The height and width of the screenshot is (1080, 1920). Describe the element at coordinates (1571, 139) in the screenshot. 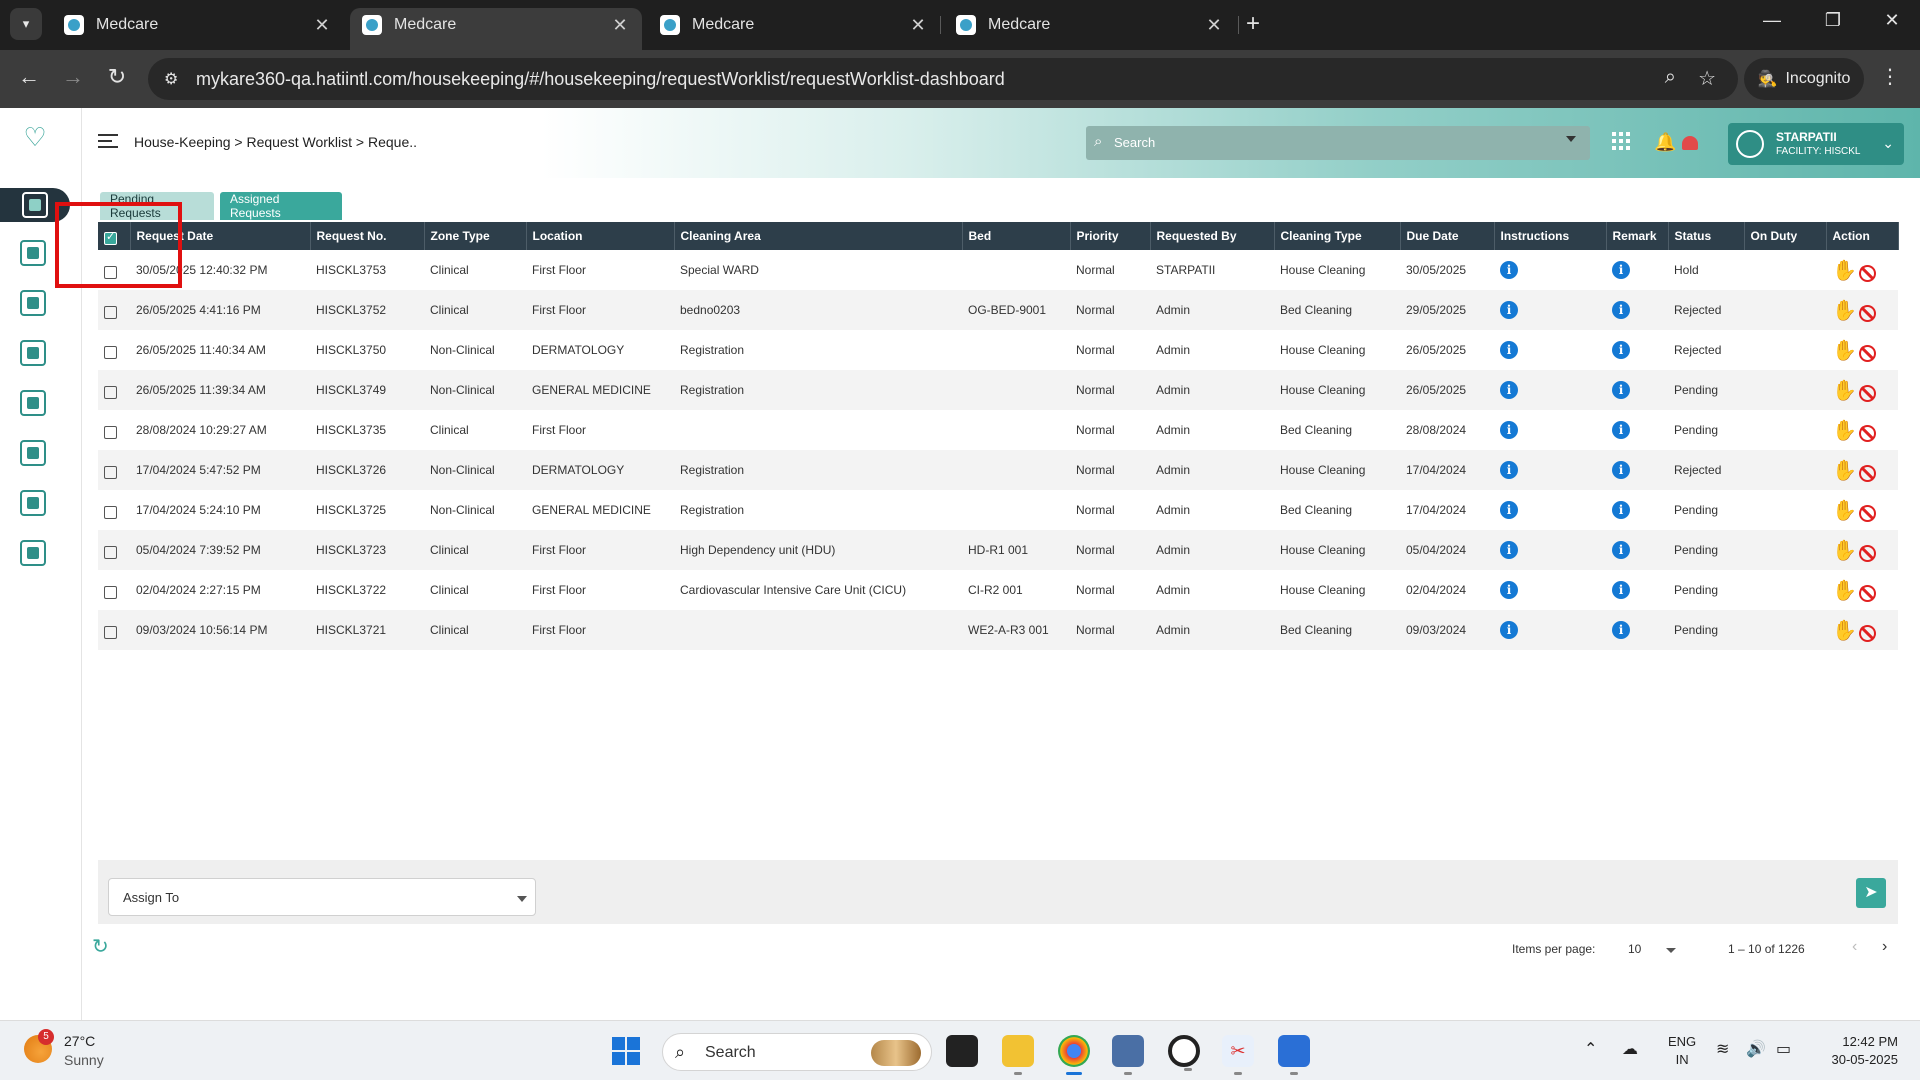

I see `search-dropdown-caret-icon` at that location.